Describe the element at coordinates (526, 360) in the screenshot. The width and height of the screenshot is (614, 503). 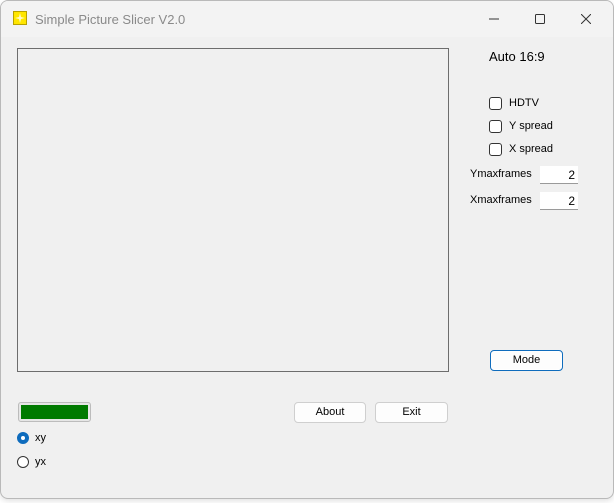
I see `mode-button: Mode` at that location.